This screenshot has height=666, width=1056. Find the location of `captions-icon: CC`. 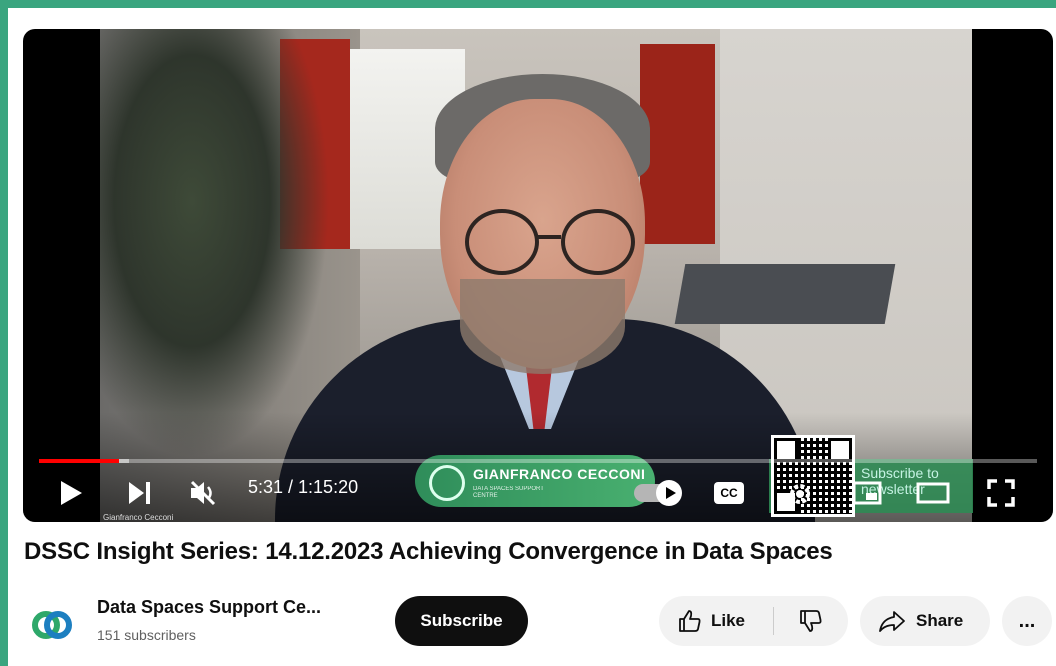

captions-icon: CC is located at coordinates (729, 493).